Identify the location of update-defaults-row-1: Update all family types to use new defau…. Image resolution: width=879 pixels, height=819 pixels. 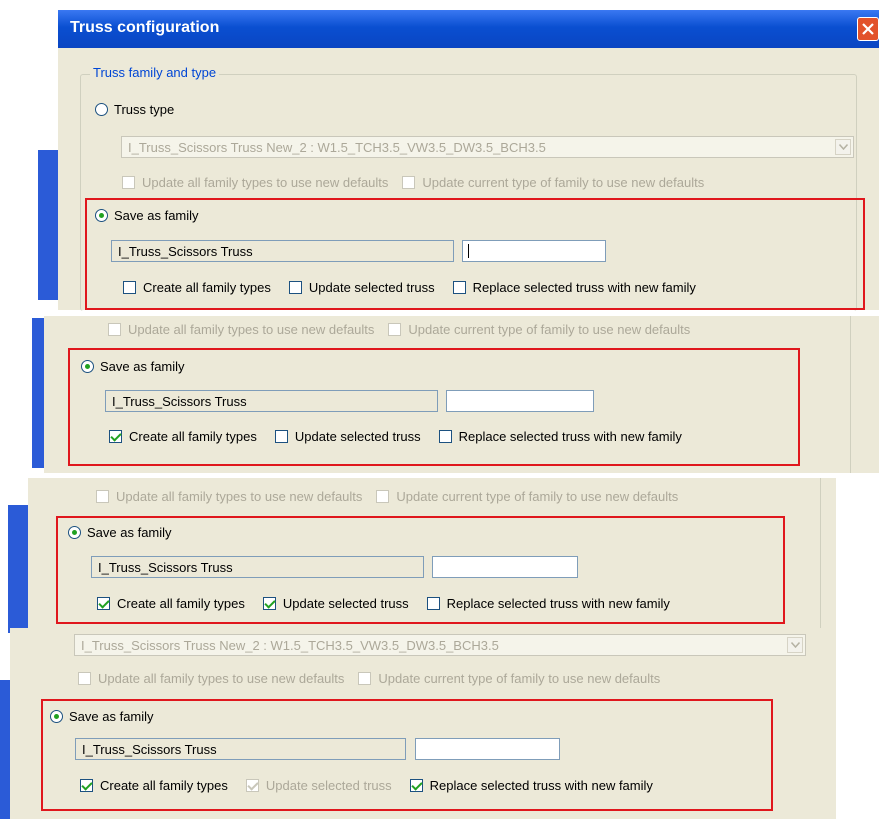
(413, 182).